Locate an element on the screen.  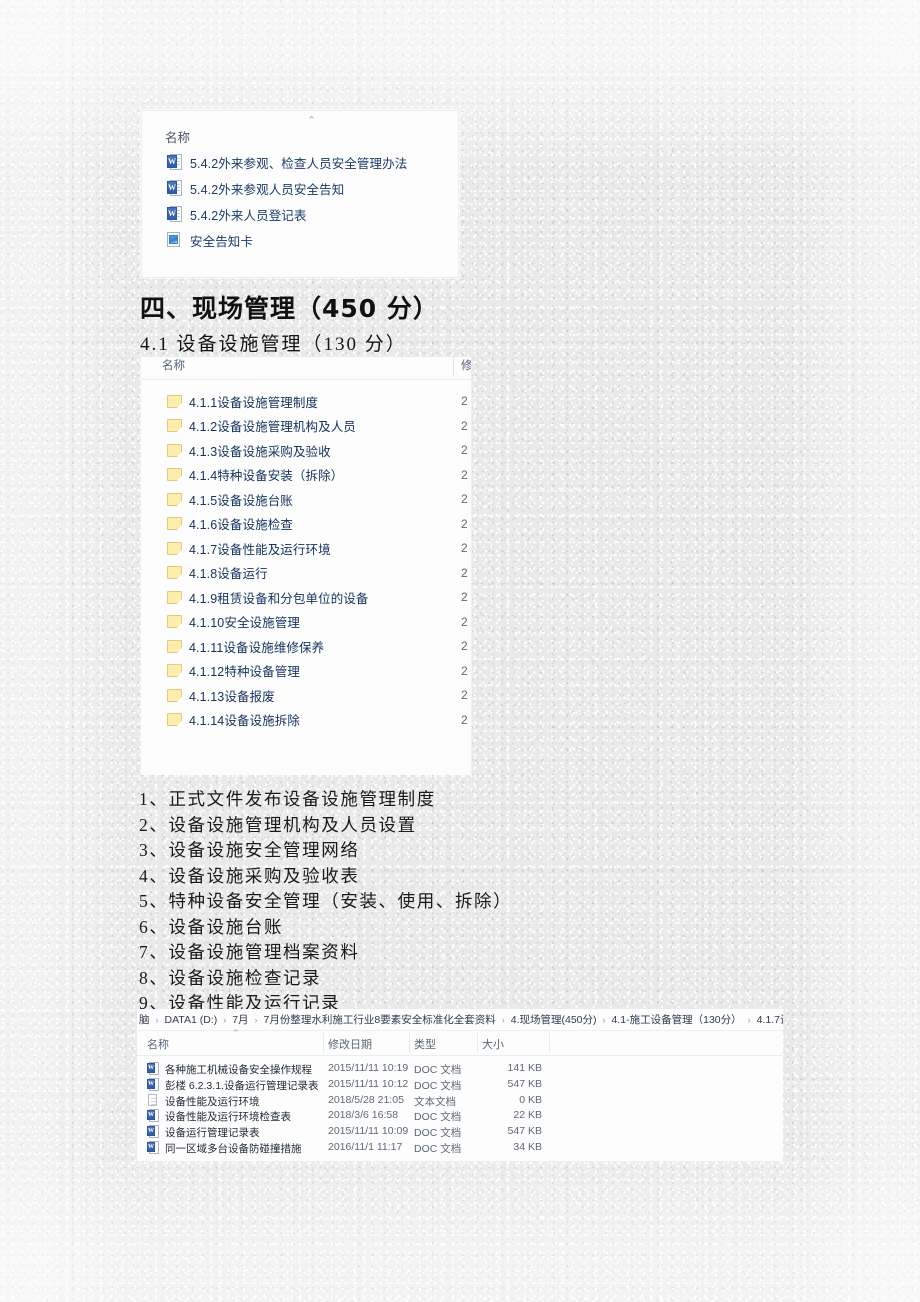
column-header-size: 大小 is located at coordinates (493, 1044).